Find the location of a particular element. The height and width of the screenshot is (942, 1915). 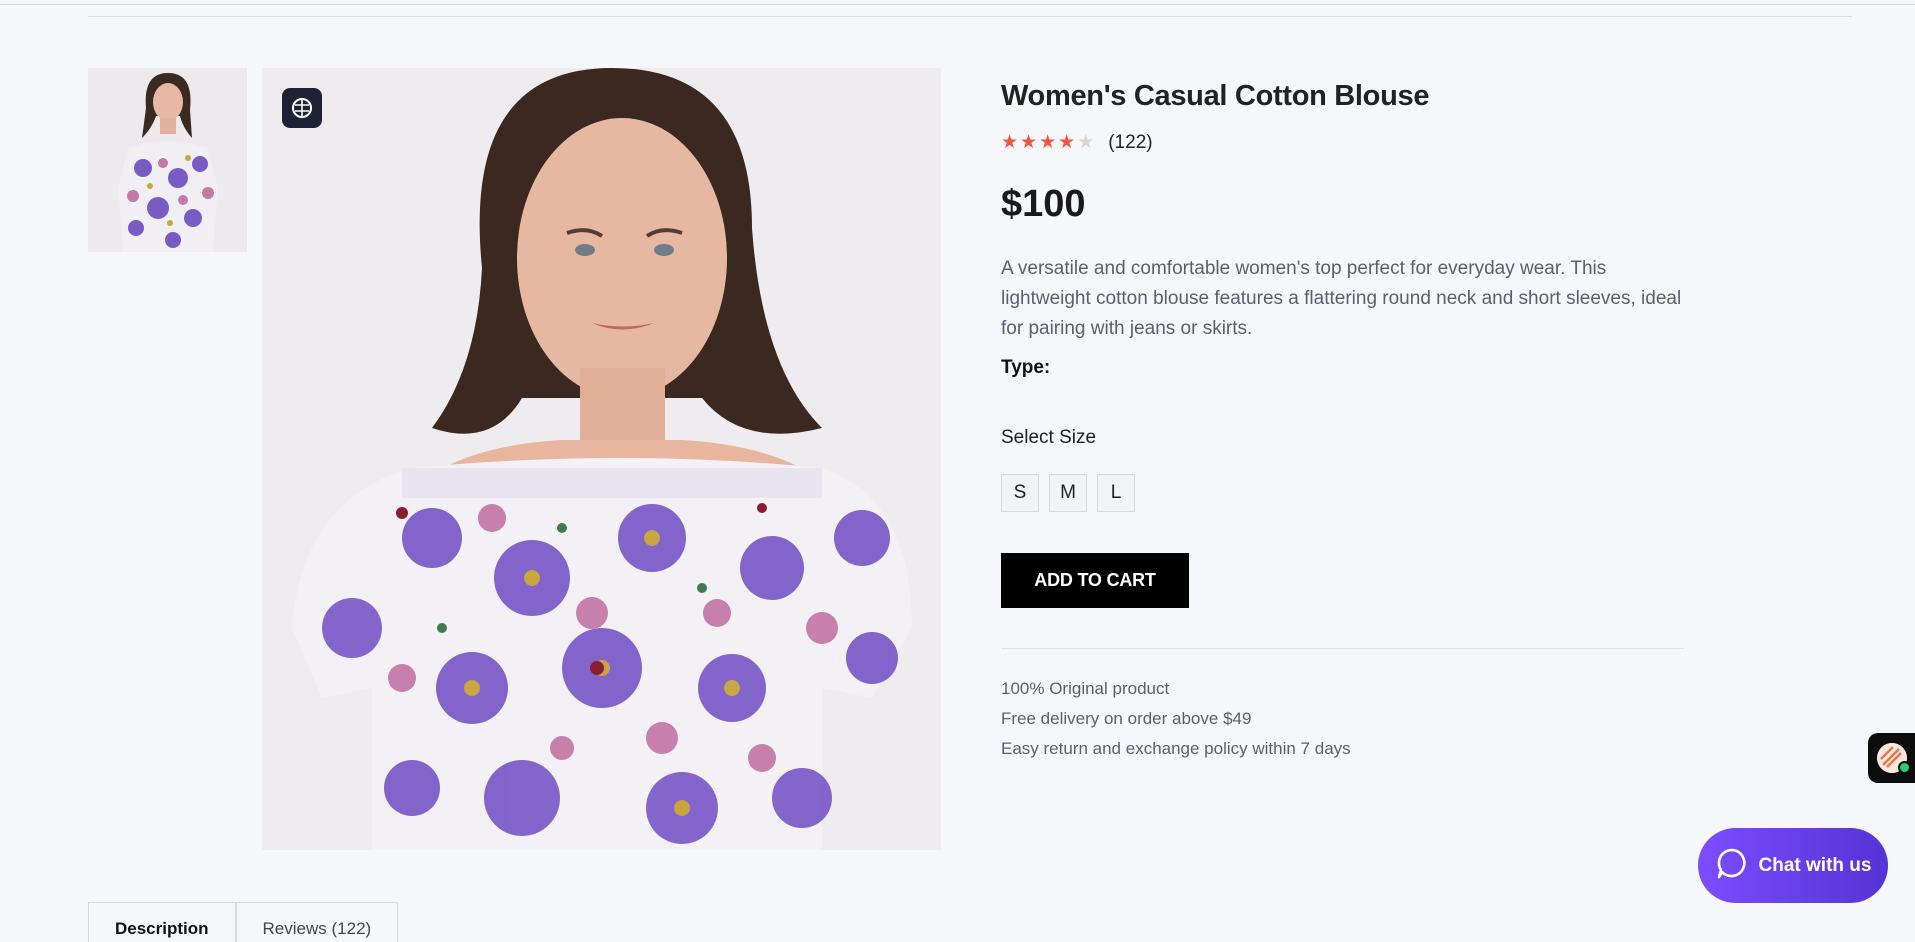

product-tabs: Description Reviews (122) is located at coordinates (243, 922).